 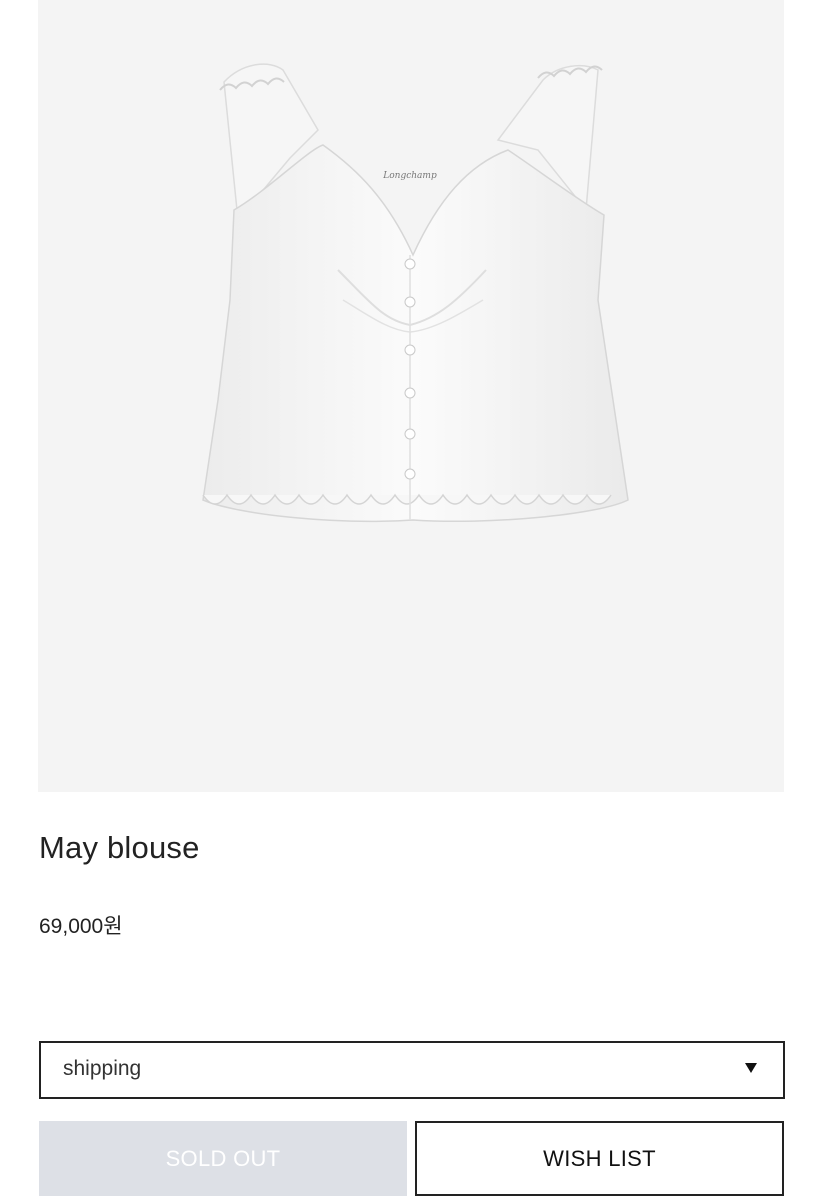 I want to click on svg-text: Longchamp, so click(x=409, y=176).